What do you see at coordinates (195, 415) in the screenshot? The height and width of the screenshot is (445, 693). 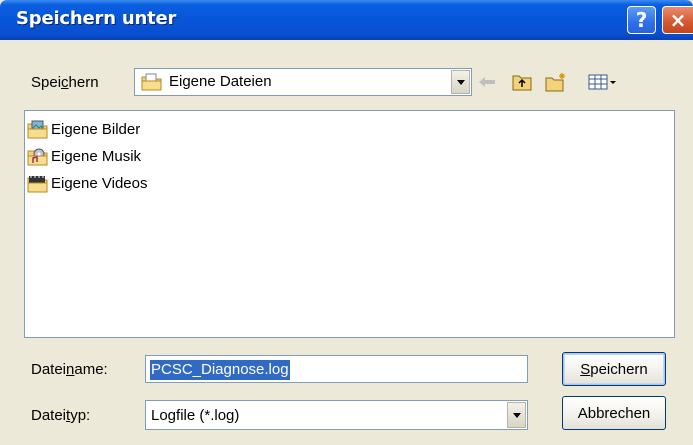 I see `filetype-value: Logfile (*.log)` at bounding box center [195, 415].